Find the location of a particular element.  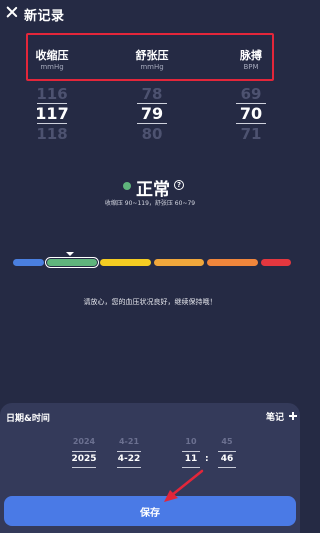

pulse-header: 脉搏 BPM is located at coordinates (251, 60).